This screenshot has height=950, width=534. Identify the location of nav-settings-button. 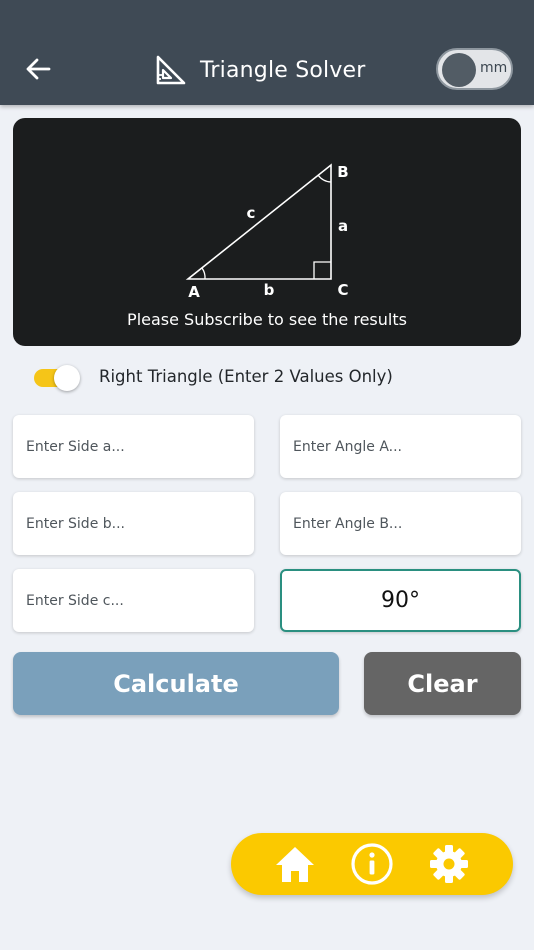
(449, 864).